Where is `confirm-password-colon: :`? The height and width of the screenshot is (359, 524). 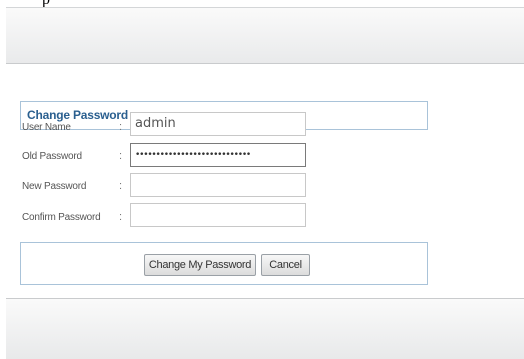 confirm-password-colon: : is located at coordinates (121, 217).